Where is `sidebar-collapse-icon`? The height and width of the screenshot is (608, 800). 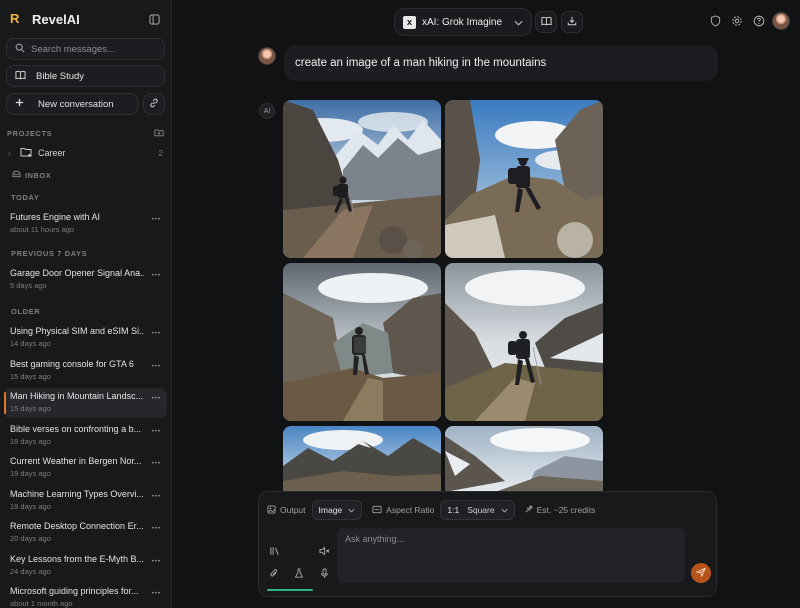 sidebar-collapse-icon is located at coordinates (154, 19).